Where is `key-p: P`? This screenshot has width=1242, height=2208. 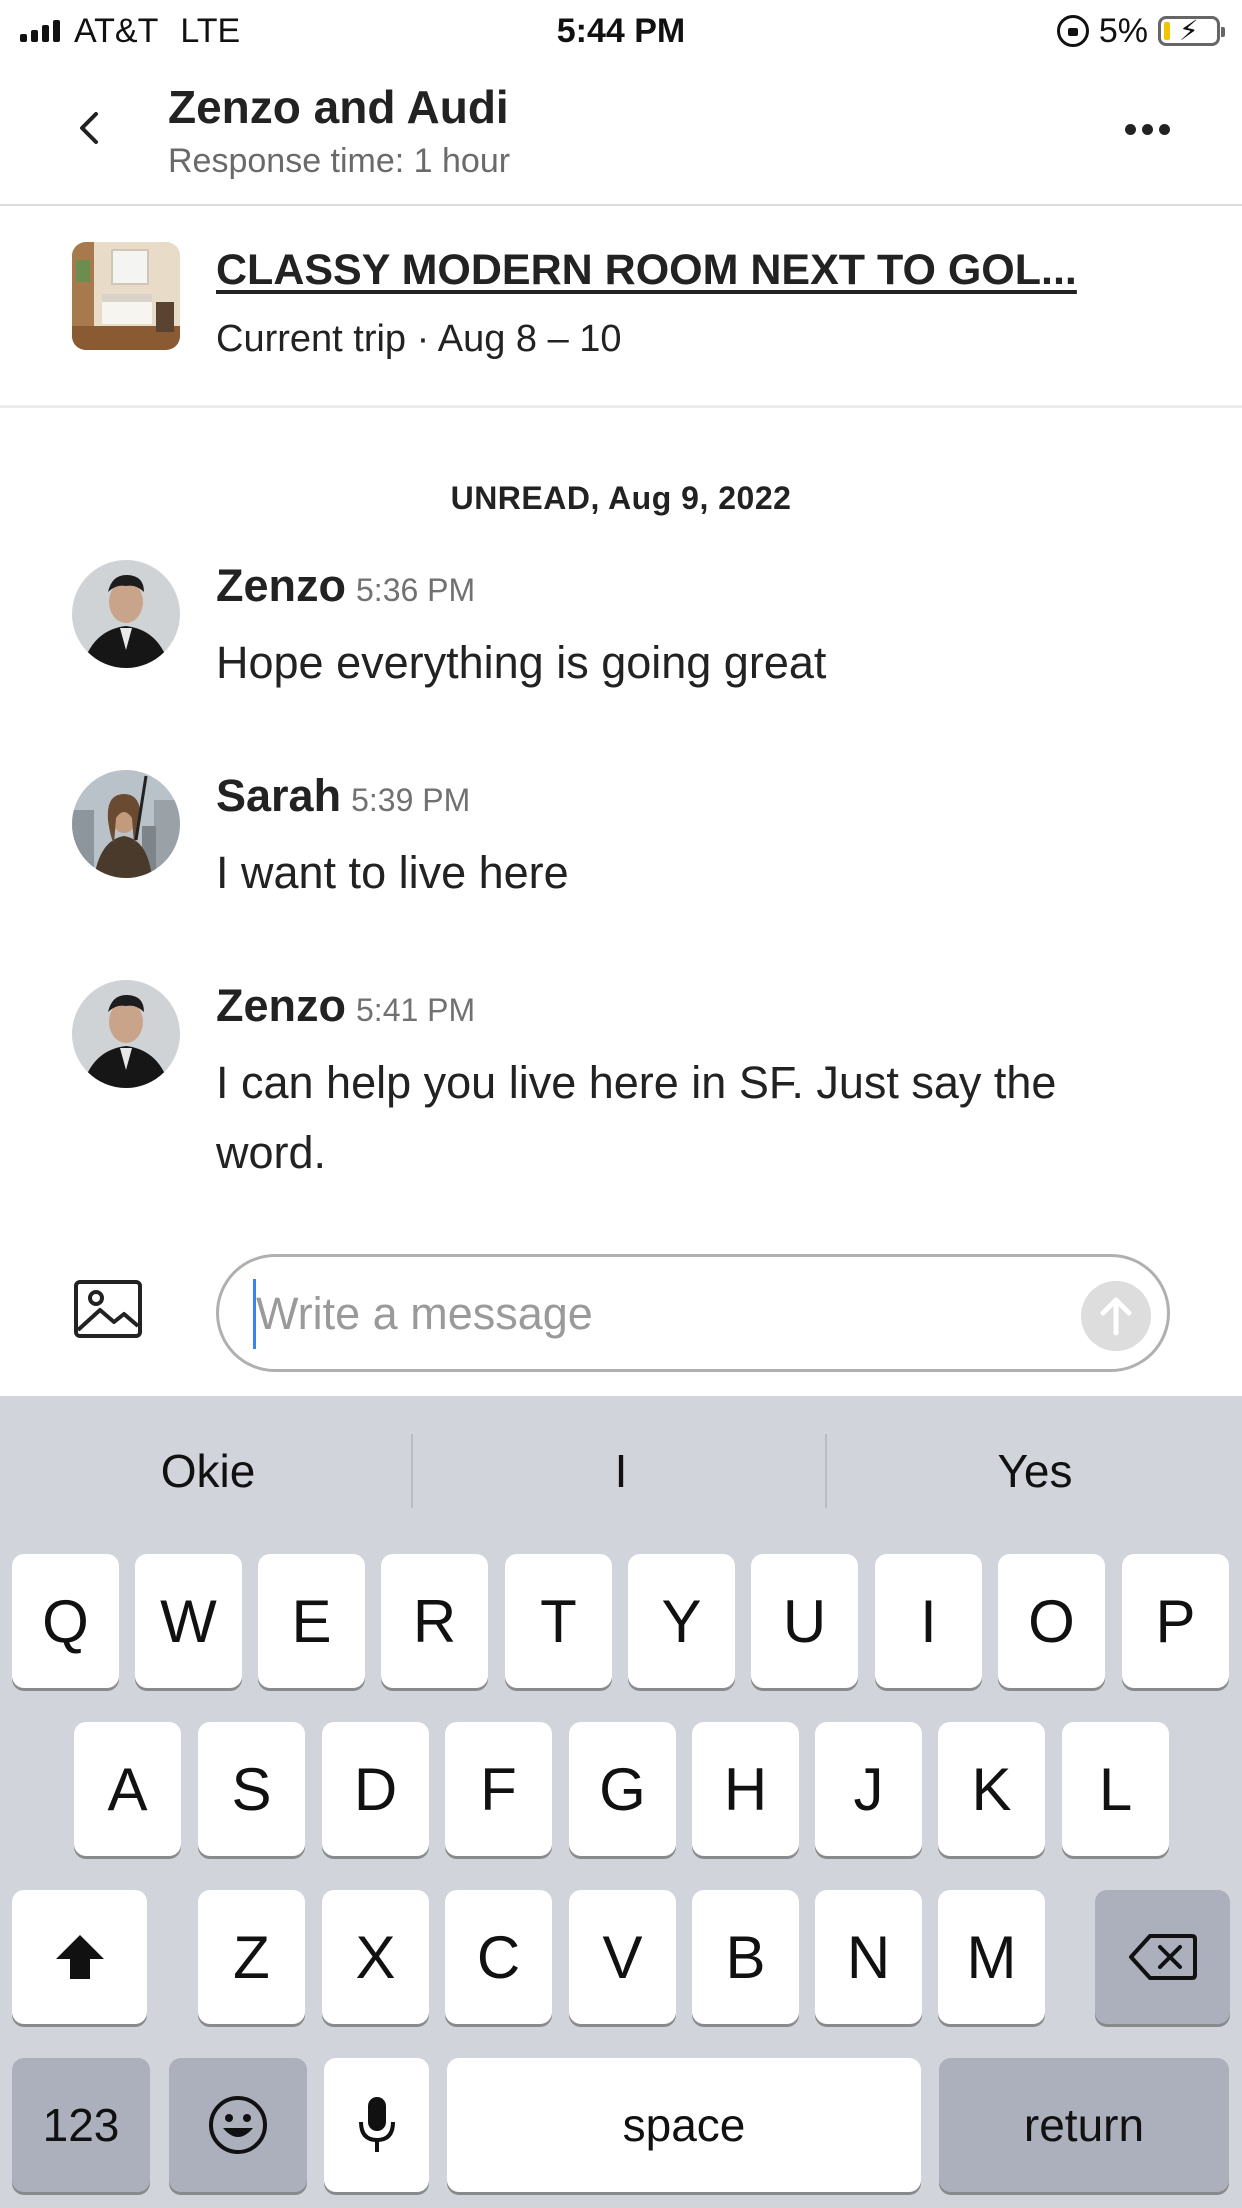 key-p: P is located at coordinates (1175, 1621).